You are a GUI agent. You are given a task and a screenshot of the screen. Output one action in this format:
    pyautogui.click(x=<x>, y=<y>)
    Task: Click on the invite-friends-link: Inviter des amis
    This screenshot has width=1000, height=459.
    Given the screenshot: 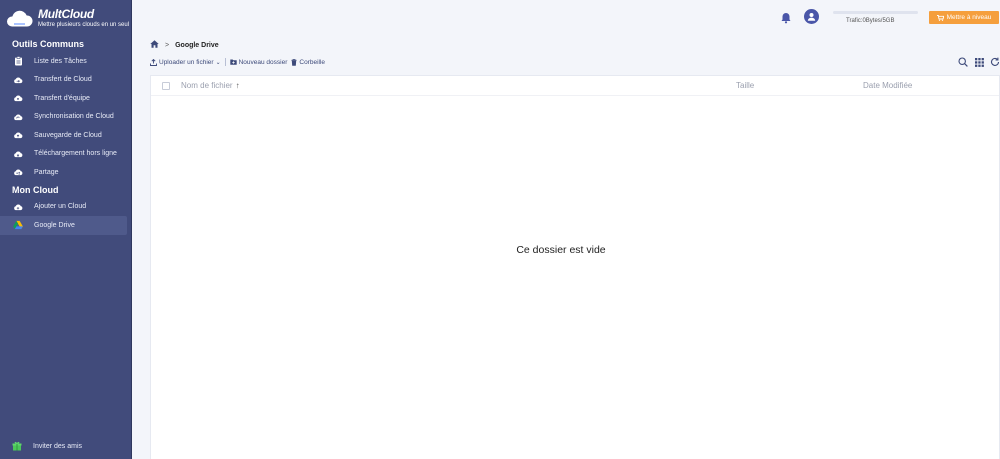 What is the action you would take?
    pyautogui.click(x=41, y=446)
    